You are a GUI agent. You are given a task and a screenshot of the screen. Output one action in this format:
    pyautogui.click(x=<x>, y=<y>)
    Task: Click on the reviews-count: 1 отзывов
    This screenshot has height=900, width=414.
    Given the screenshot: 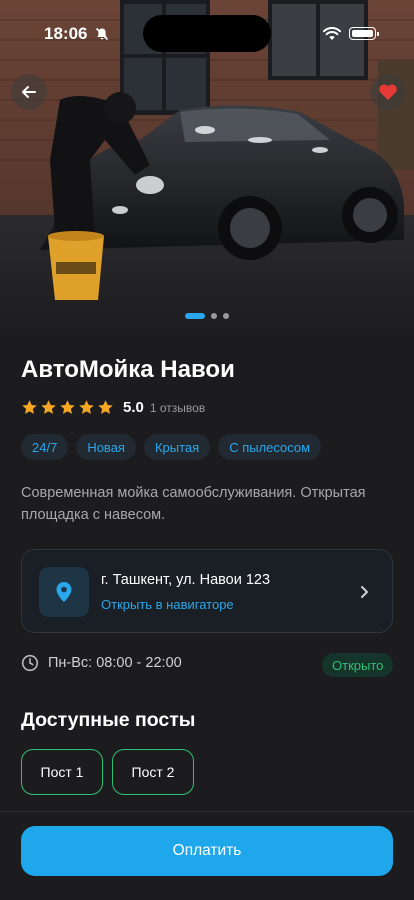 What is the action you would take?
    pyautogui.click(x=177, y=408)
    